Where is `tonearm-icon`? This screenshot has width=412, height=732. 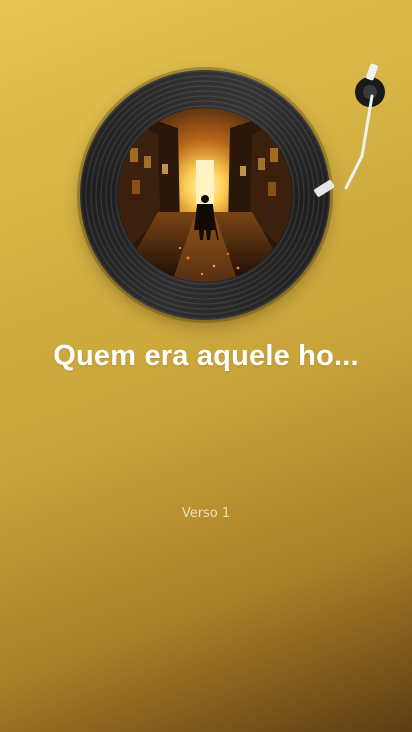 tonearm-icon is located at coordinates (345, 137).